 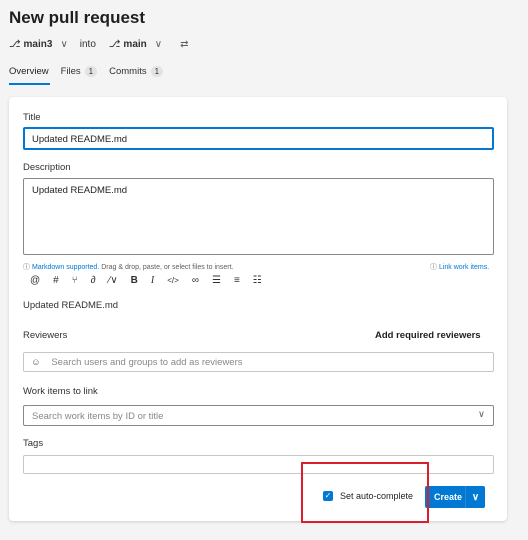 I want to click on link-work-items-label: Link work items., so click(x=464, y=267).